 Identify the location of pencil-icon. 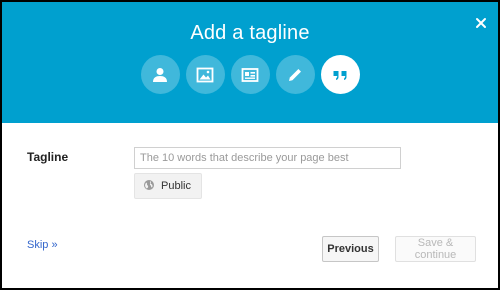
(295, 75).